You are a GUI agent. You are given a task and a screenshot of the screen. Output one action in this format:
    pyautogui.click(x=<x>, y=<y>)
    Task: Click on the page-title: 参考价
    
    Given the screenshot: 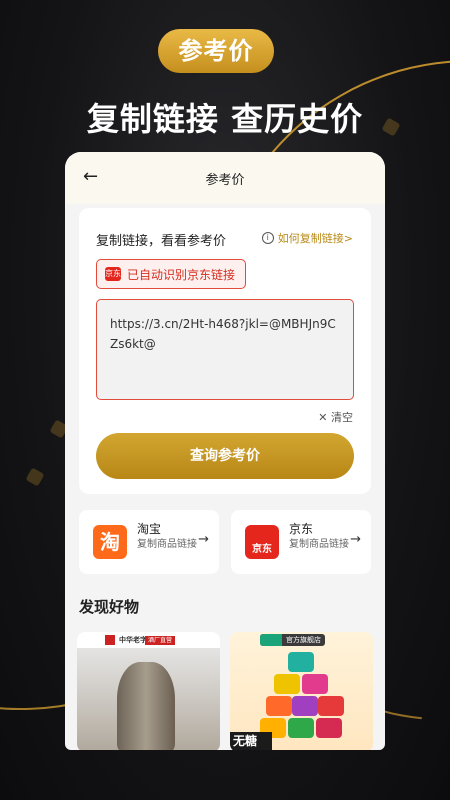 What is the action you would take?
    pyautogui.click(x=225, y=180)
    